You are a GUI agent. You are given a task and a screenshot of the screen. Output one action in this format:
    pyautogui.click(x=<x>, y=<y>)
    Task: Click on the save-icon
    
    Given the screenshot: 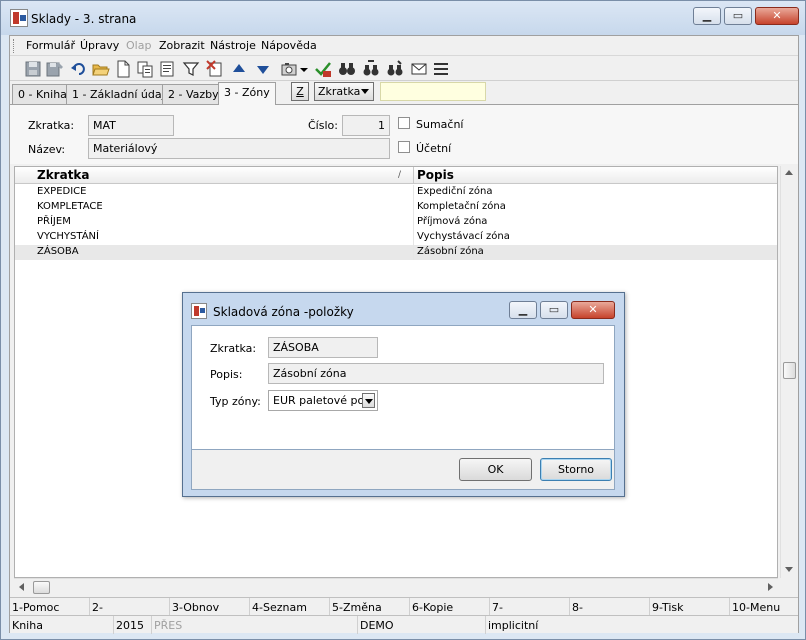 What is the action you would take?
    pyautogui.click(x=33, y=69)
    